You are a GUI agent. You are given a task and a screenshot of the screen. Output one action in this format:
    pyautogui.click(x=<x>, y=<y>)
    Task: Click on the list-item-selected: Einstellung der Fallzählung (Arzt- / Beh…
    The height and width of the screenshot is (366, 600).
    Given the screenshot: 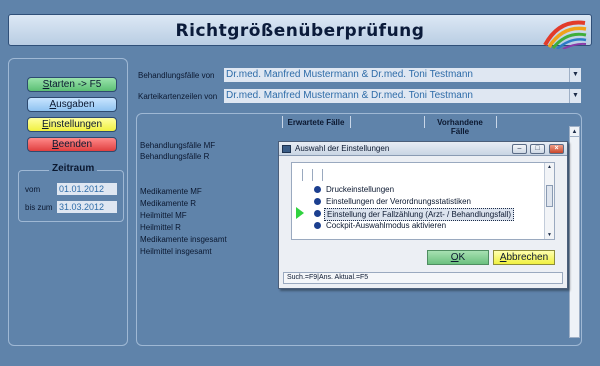 What is the action you would take?
    pyautogui.click(x=418, y=214)
    